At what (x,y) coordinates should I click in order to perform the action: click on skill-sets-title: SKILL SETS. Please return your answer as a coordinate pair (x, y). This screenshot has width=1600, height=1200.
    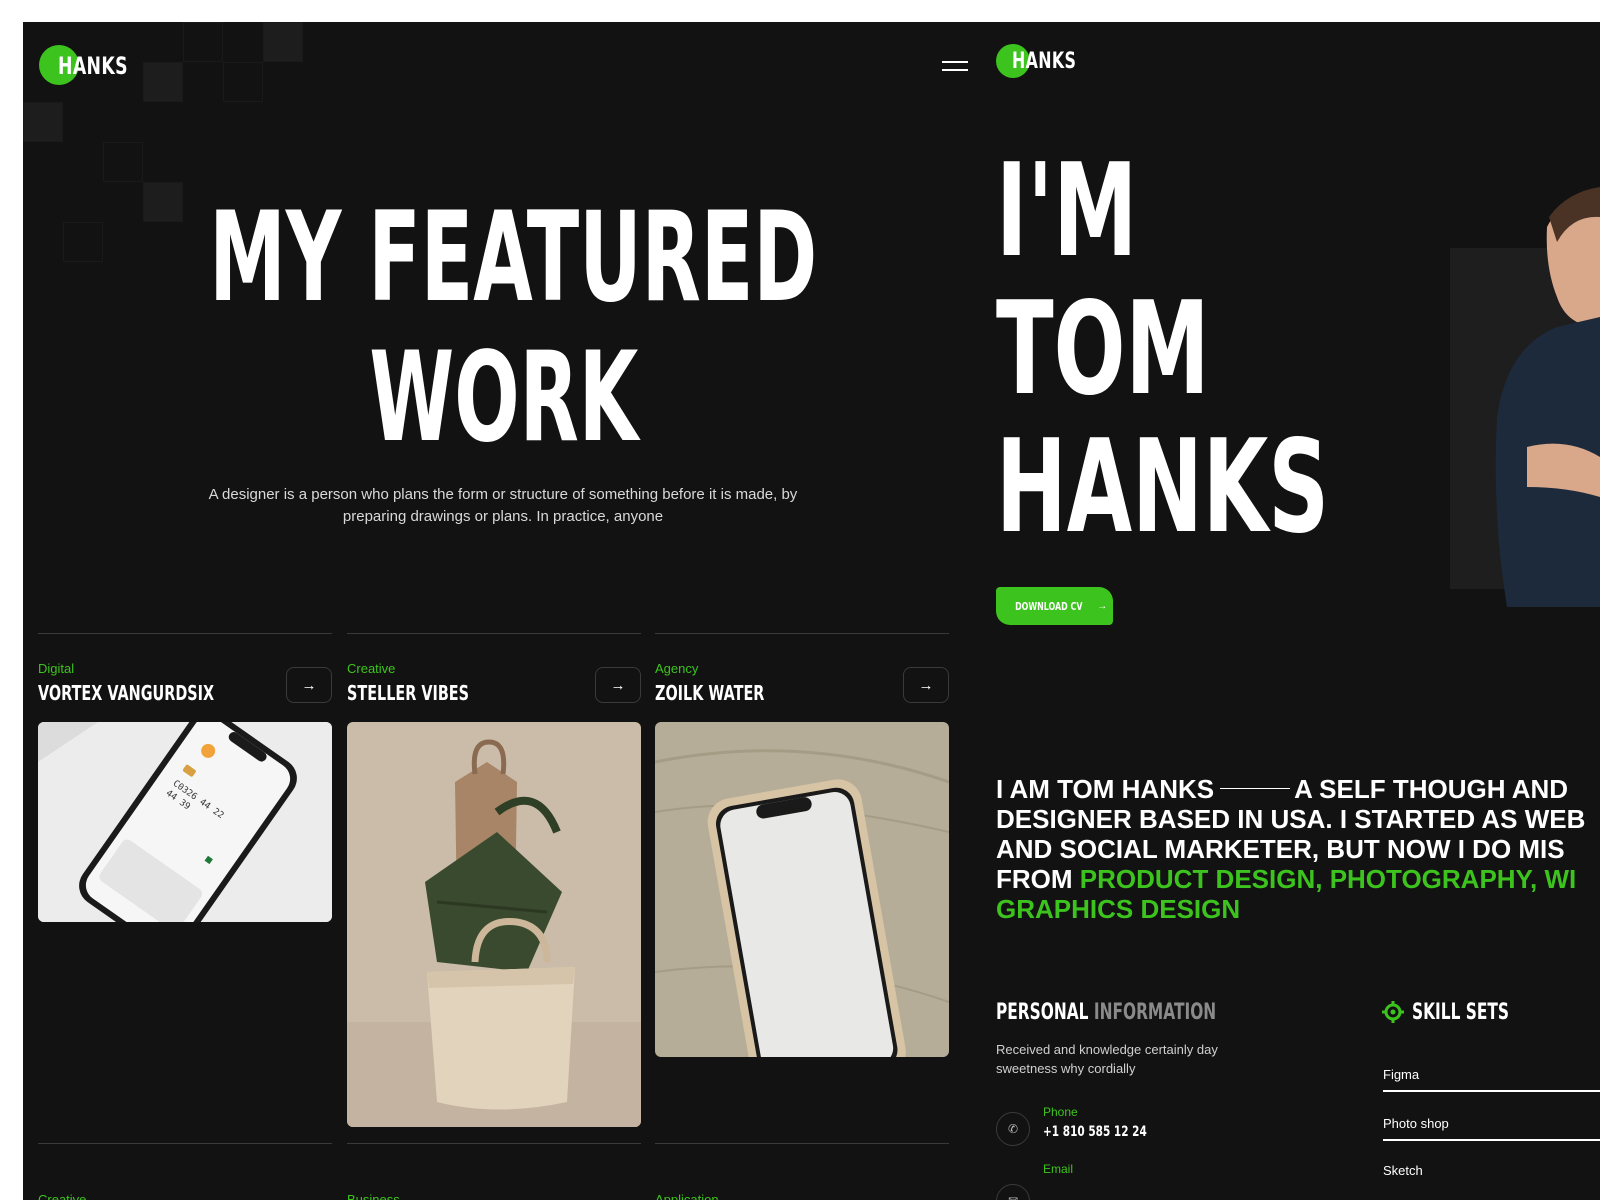
    Looking at the image, I should click on (1460, 1012).